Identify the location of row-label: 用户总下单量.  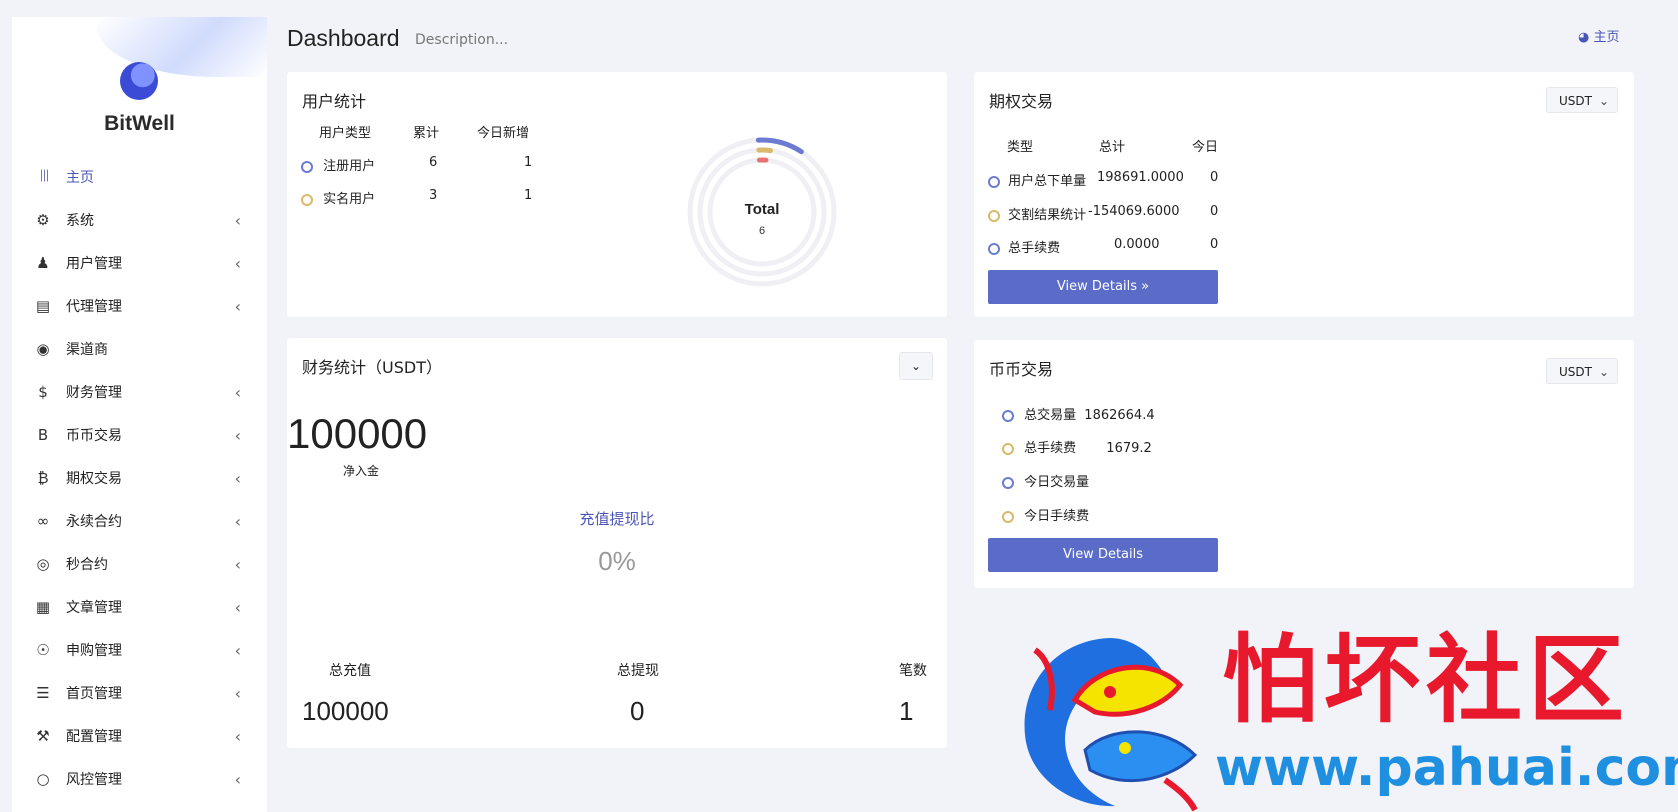
(1047, 181).